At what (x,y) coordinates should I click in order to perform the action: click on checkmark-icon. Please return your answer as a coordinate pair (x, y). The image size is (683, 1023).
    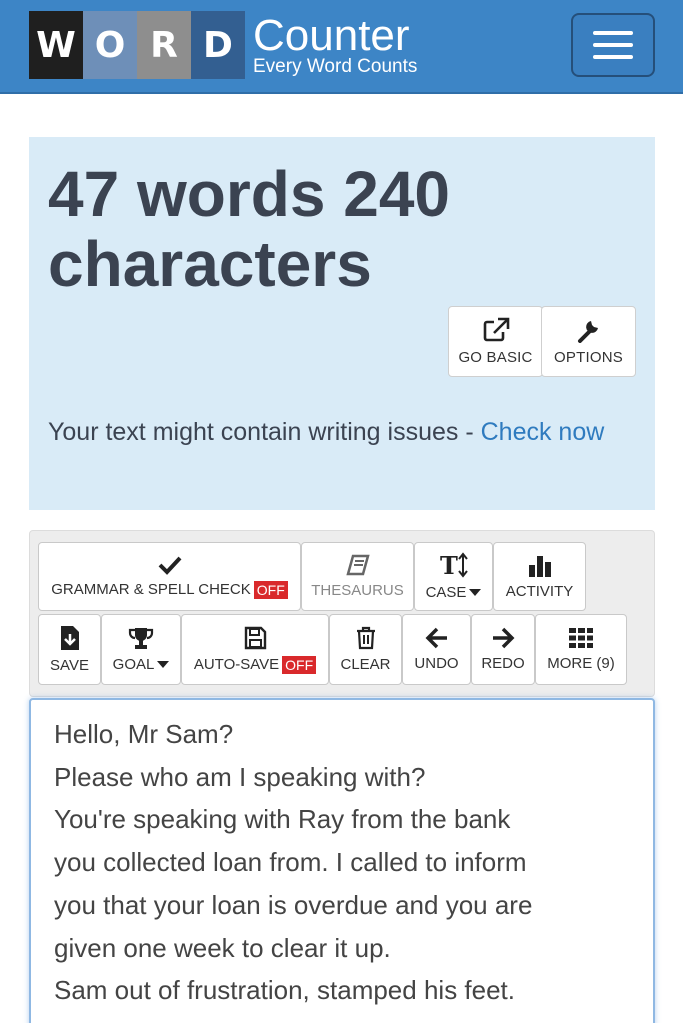
    Looking at the image, I should click on (169, 565).